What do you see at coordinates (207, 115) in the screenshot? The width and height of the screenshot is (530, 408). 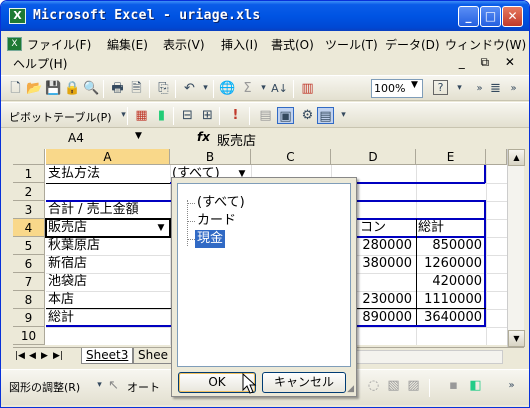 I see `show-detail-icon: ⊞` at bounding box center [207, 115].